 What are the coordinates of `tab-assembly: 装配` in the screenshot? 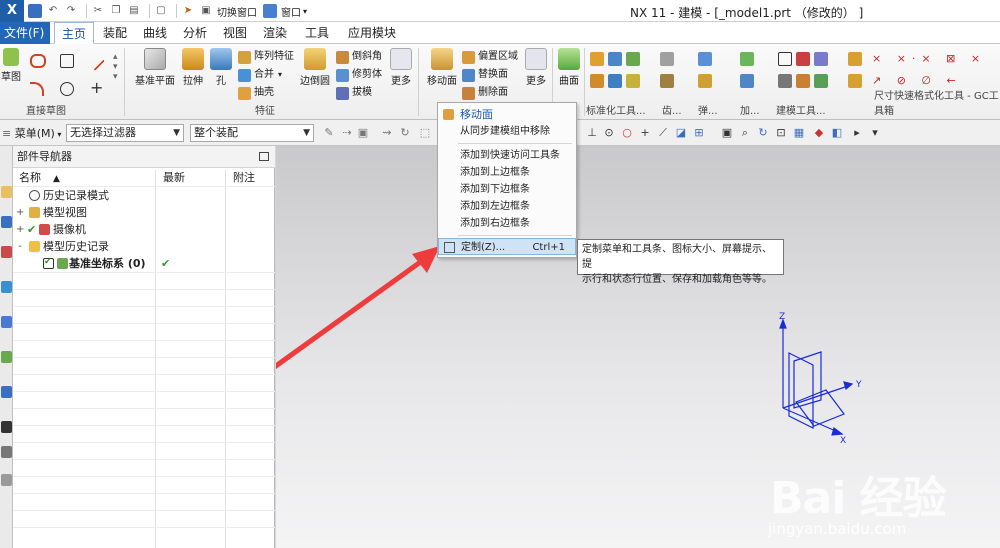 It's located at (115, 33).